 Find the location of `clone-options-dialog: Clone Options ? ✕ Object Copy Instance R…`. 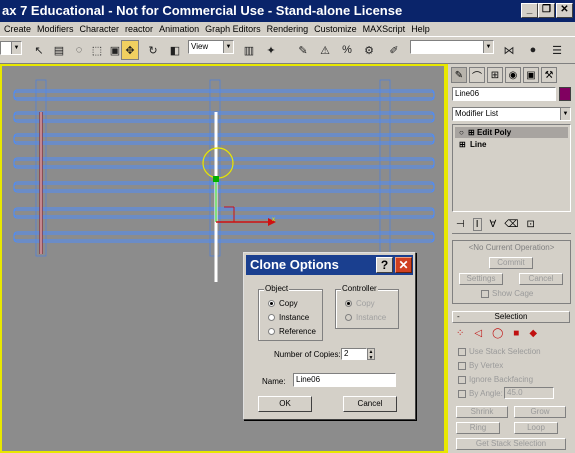

clone-options-dialog: Clone Options ? ✕ Object Copy Instance R… is located at coordinates (329, 336).